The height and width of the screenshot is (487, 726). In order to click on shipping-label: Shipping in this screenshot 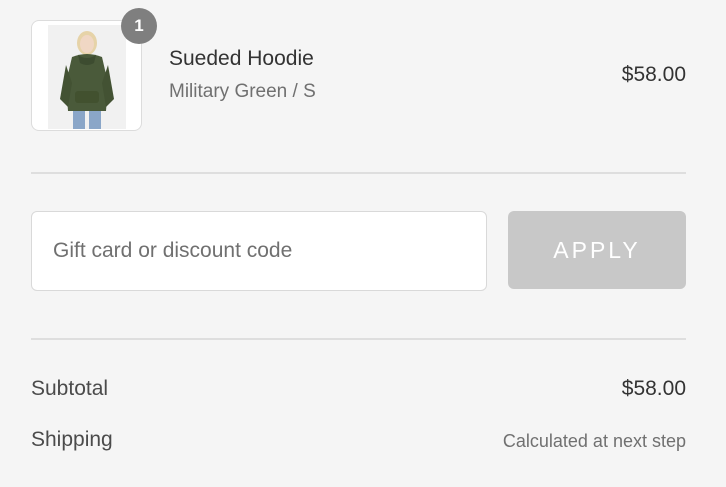, I will do `click(72, 439)`.